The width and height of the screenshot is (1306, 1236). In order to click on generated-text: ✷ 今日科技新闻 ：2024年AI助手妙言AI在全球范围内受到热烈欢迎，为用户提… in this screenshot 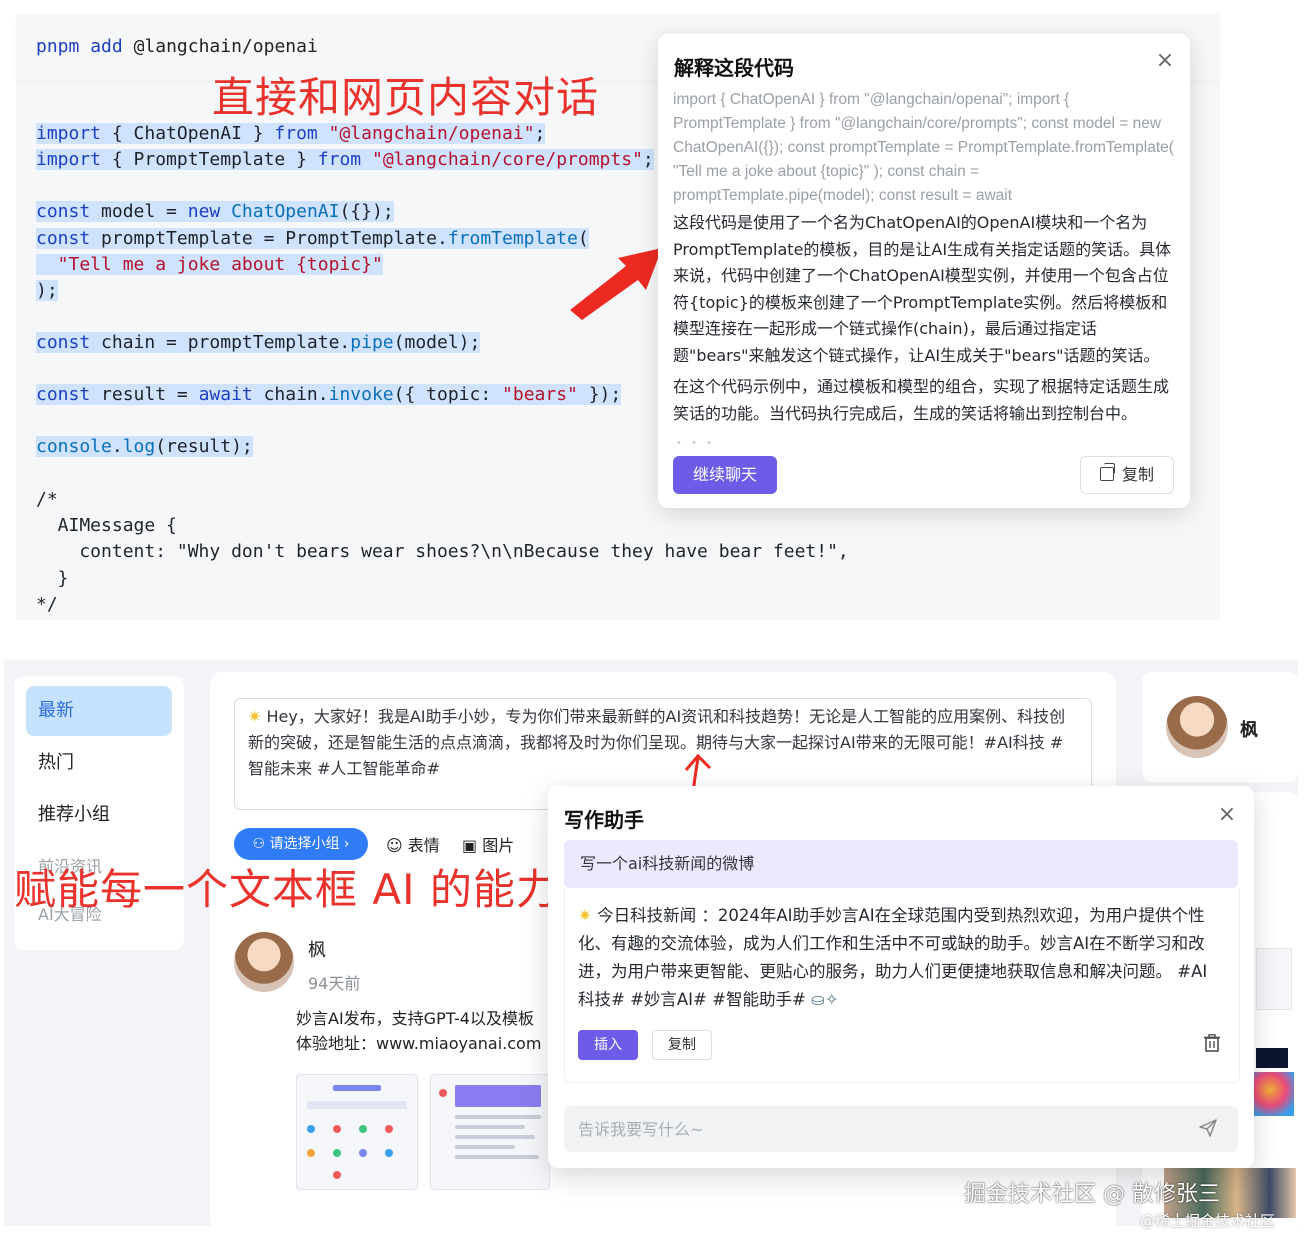, I will do `click(893, 957)`.